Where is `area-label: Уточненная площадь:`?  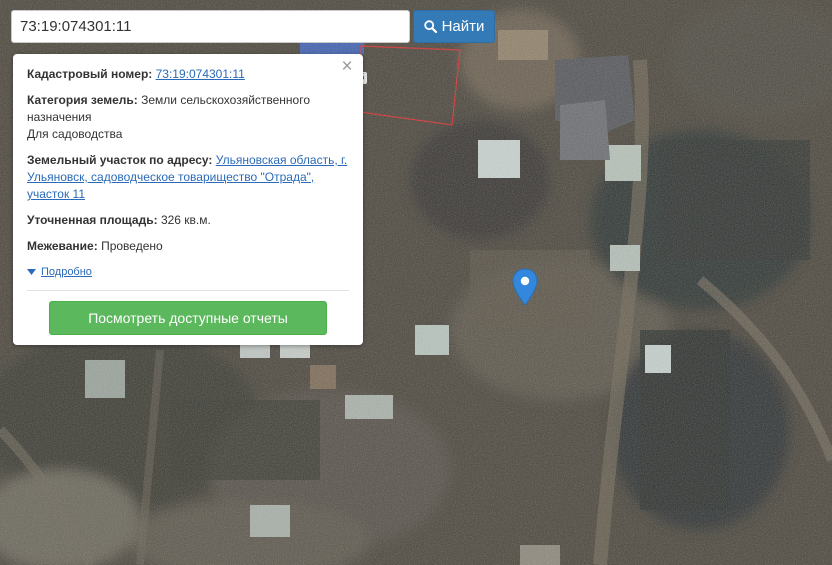
area-label: Уточненная площадь: is located at coordinates (92, 220).